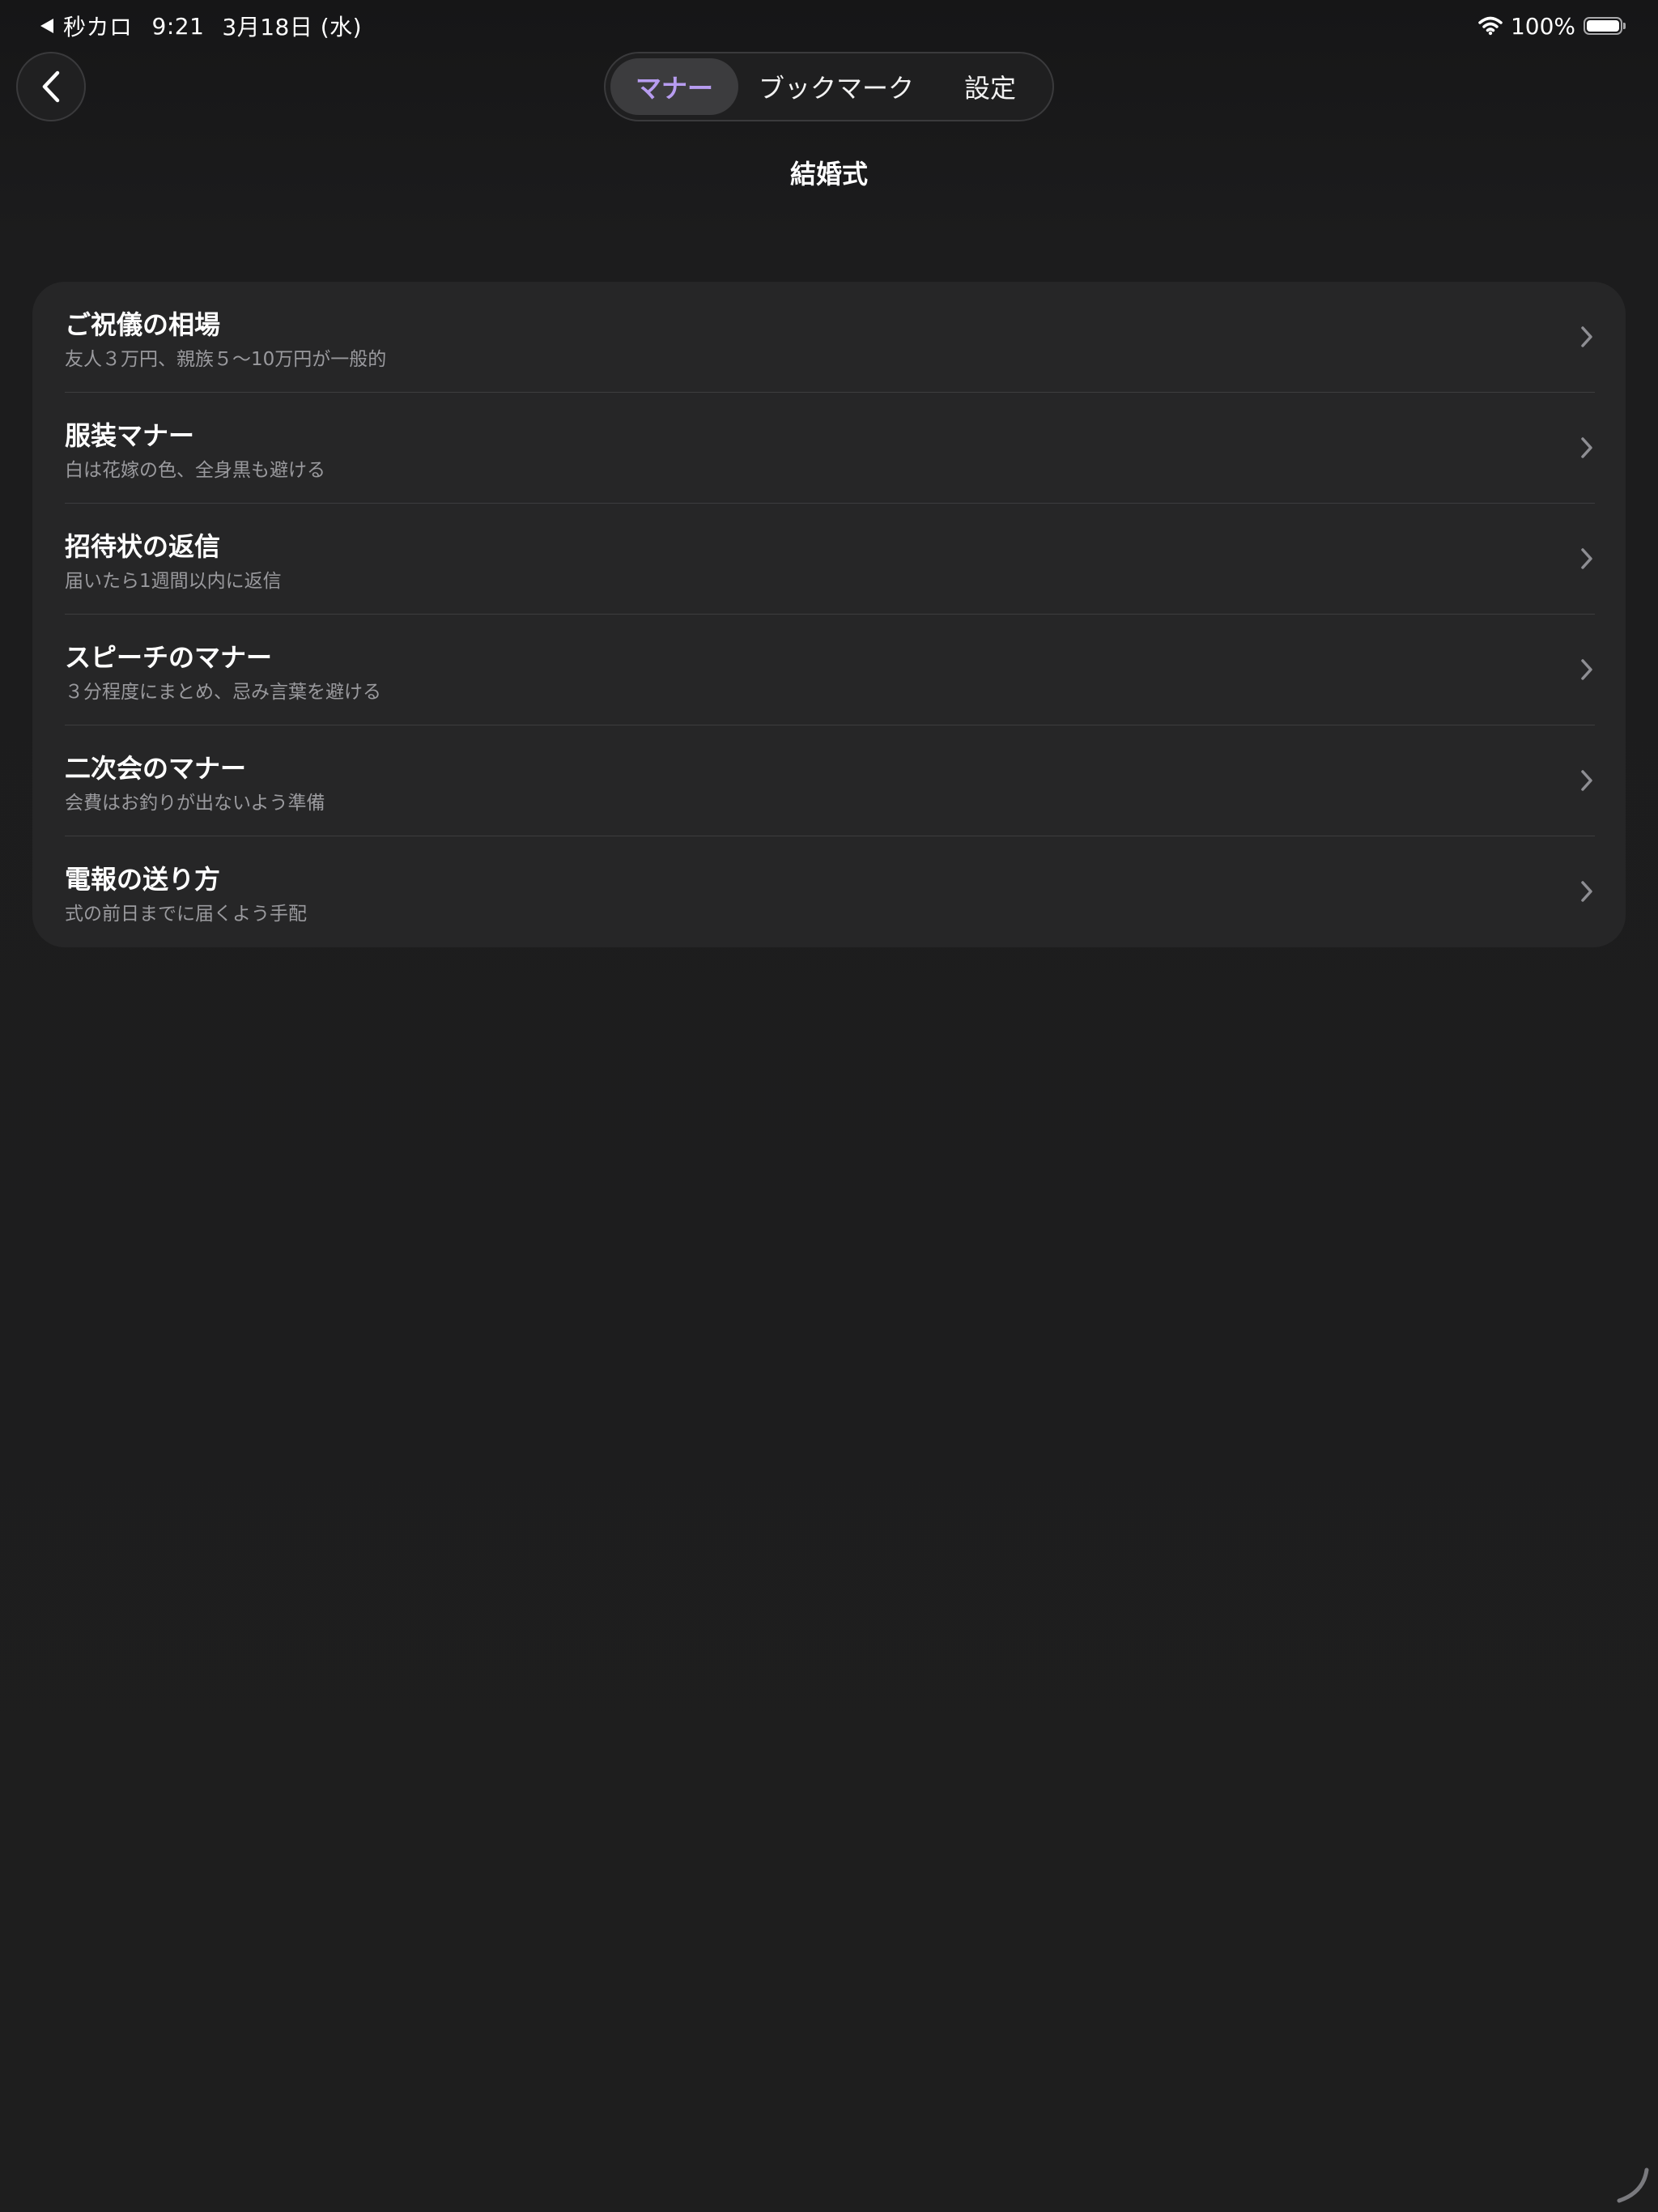 The height and width of the screenshot is (2212, 1658). I want to click on battery-icon, so click(1605, 26).